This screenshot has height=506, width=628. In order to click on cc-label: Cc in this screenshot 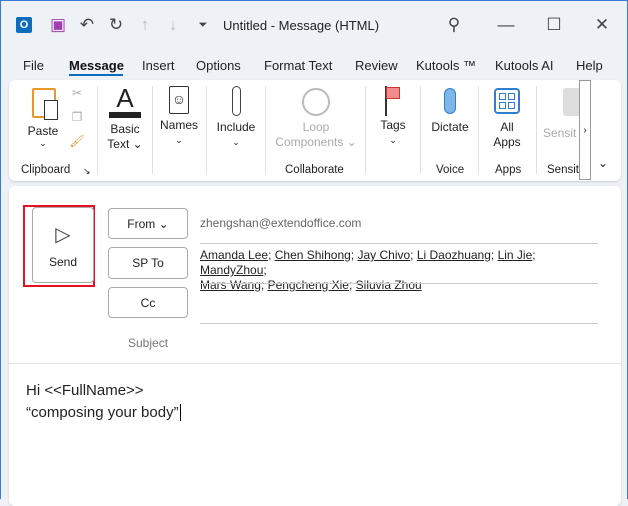, I will do `click(148, 302)`.